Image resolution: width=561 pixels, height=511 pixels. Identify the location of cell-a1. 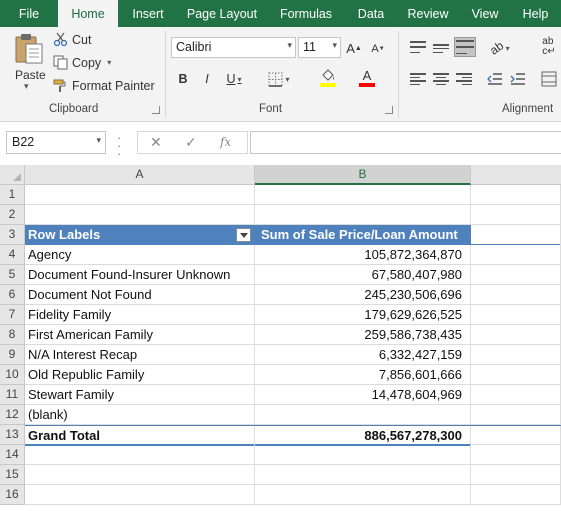
(140, 195).